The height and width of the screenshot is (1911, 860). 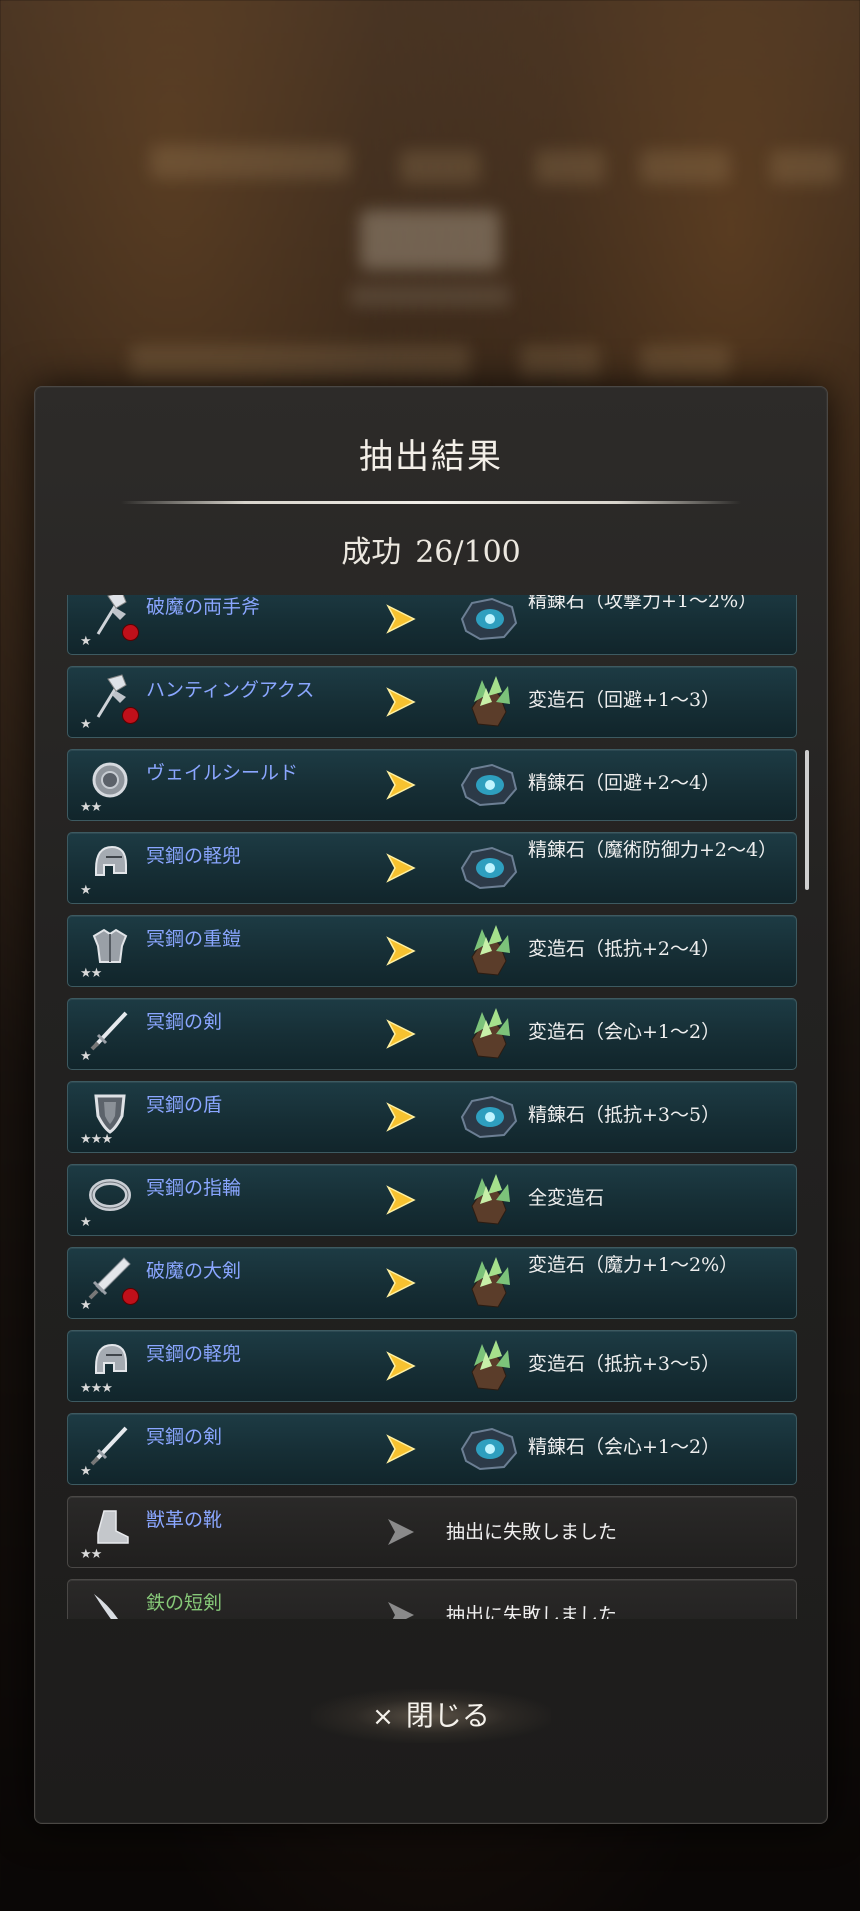 I want to click on result-row: ★★★ 冥鋼の盾 精錬石（抵抗+3～5）, so click(x=432, y=1117).